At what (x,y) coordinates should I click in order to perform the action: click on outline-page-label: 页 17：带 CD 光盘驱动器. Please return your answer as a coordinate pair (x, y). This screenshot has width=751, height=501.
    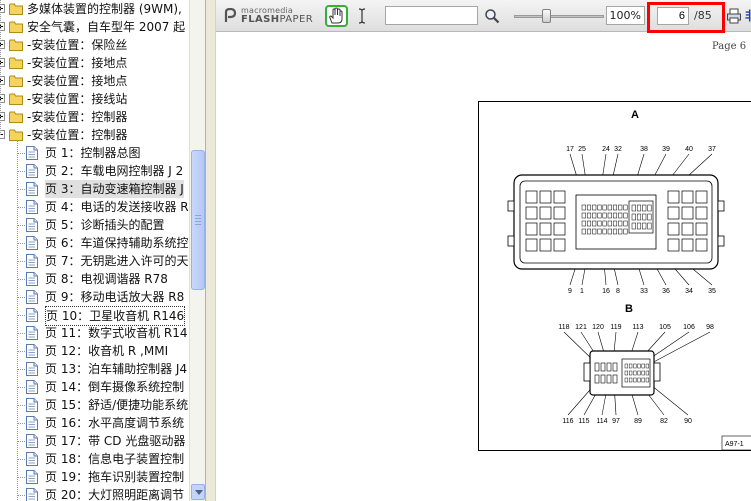
    Looking at the image, I should click on (115, 441).